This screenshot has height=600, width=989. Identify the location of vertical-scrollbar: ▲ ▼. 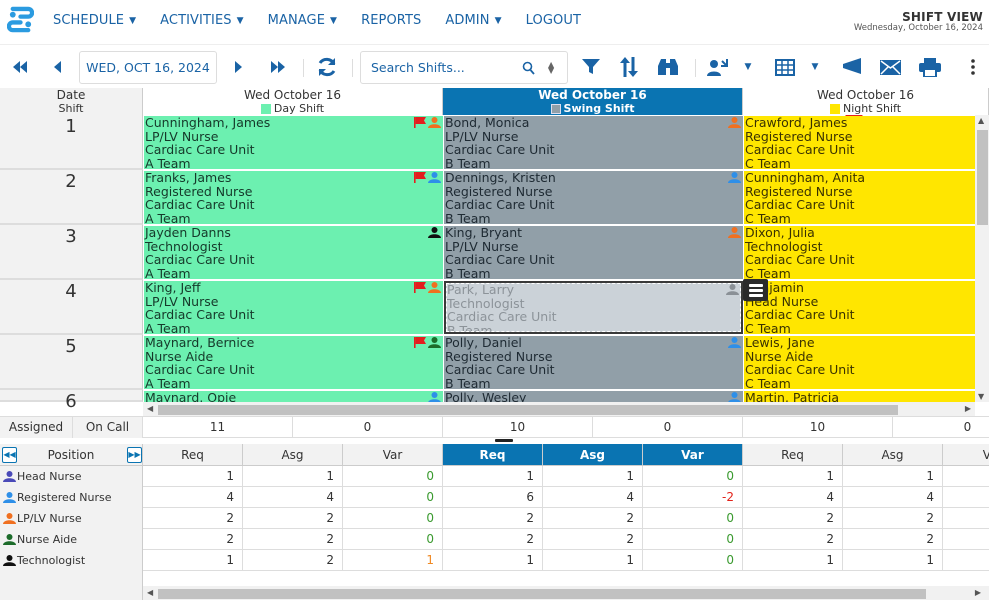
(982, 258).